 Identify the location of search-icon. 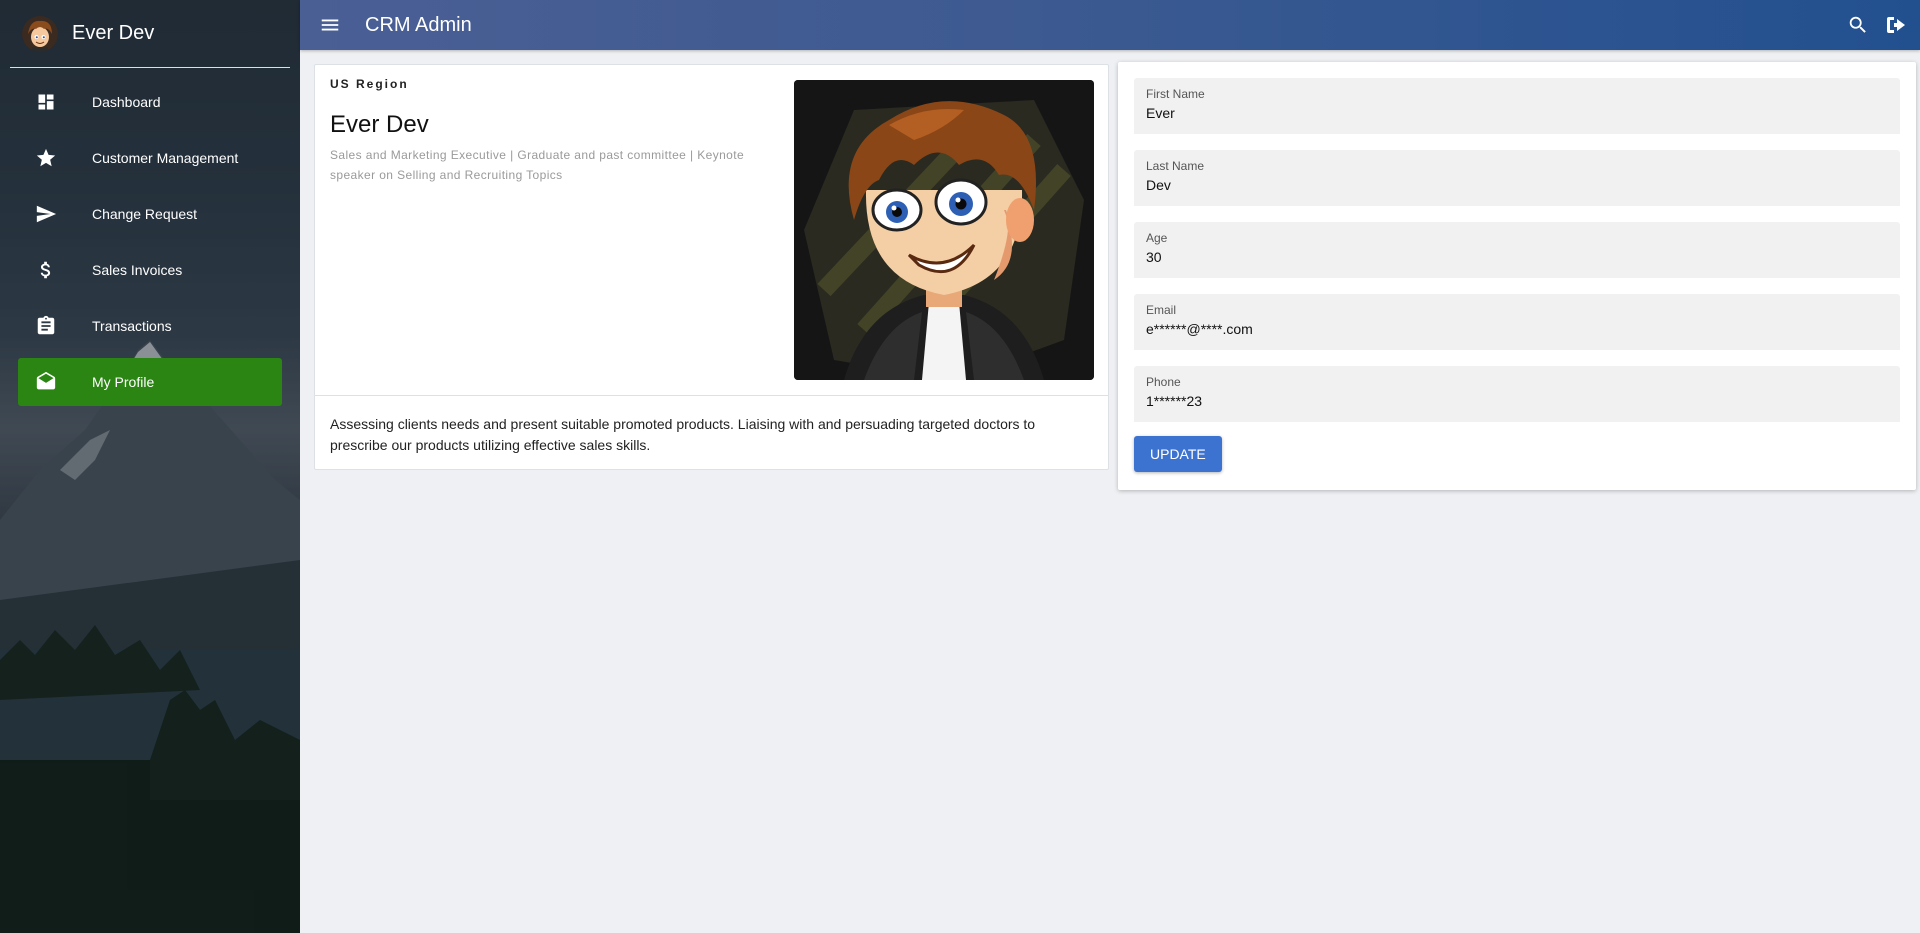
(1858, 25).